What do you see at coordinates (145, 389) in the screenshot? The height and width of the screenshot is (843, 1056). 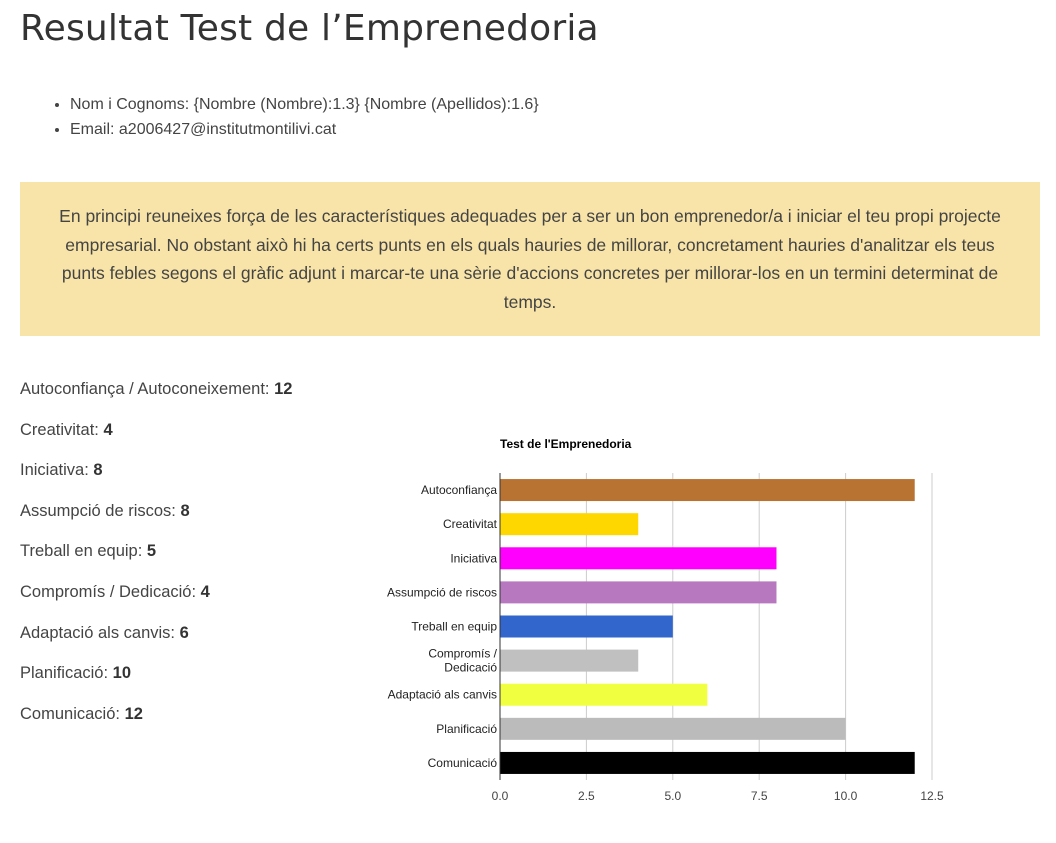 I see `score-label: Autoconfiança / Autoconeixement:` at bounding box center [145, 389].